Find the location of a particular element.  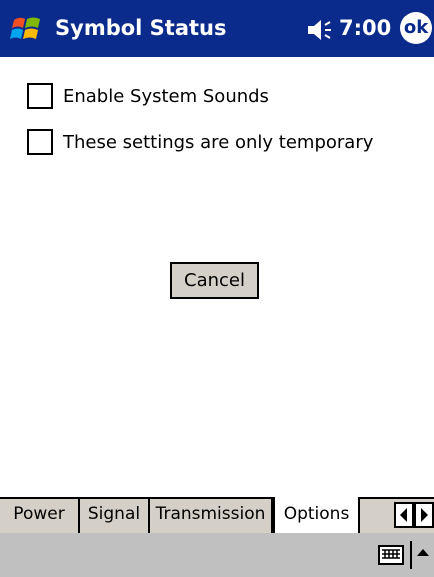

chevron-up-icon is located at coordinates (423, 552).